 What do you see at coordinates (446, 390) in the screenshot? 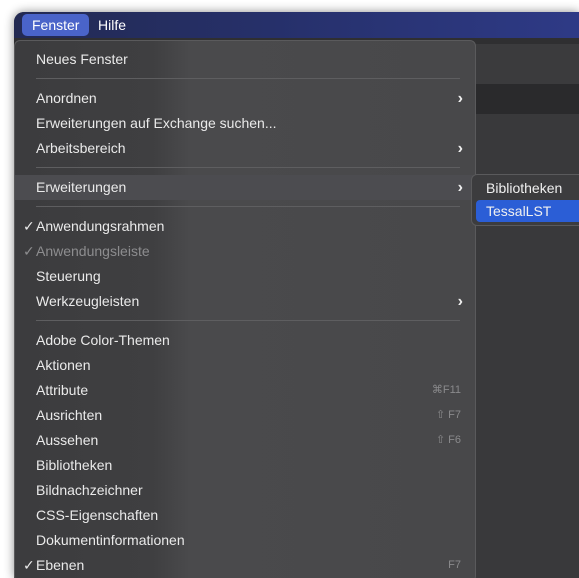
I see `shortcut-label: ⌘F11` at bounding box center [446, 390].